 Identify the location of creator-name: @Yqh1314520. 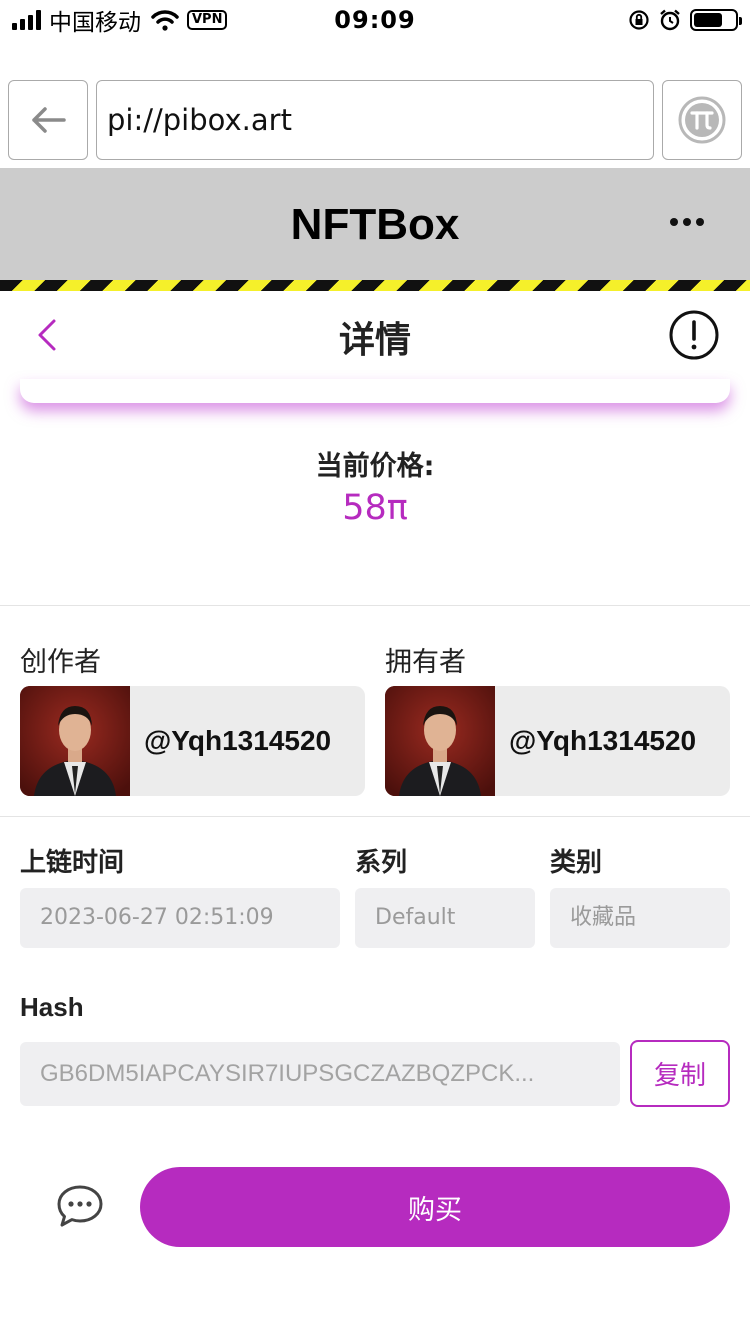
(238, 740).